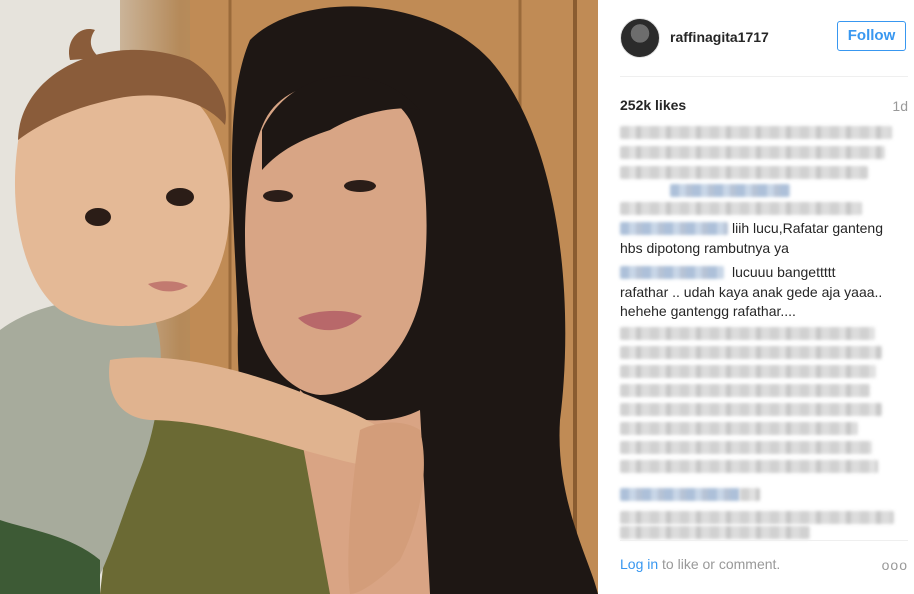 This screenshot has width=914, height=594. Describe the element at coordinates (900, 106) in the screenshot. I see `post-time: 1d` at that location.